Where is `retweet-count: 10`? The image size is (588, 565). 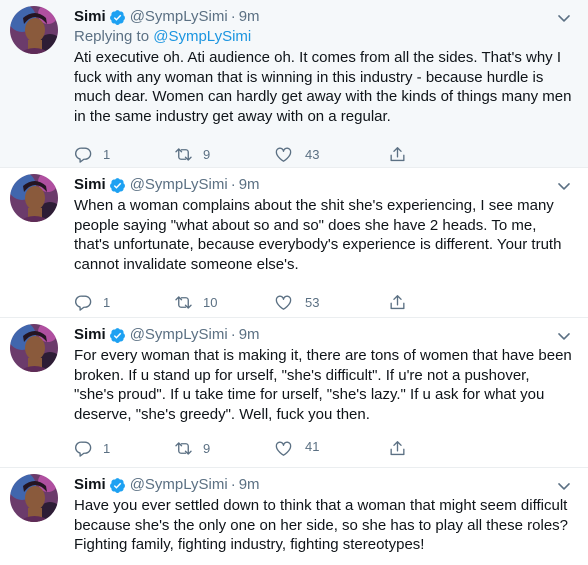 retweet-count: 10 is located at coordinates (210, 302).